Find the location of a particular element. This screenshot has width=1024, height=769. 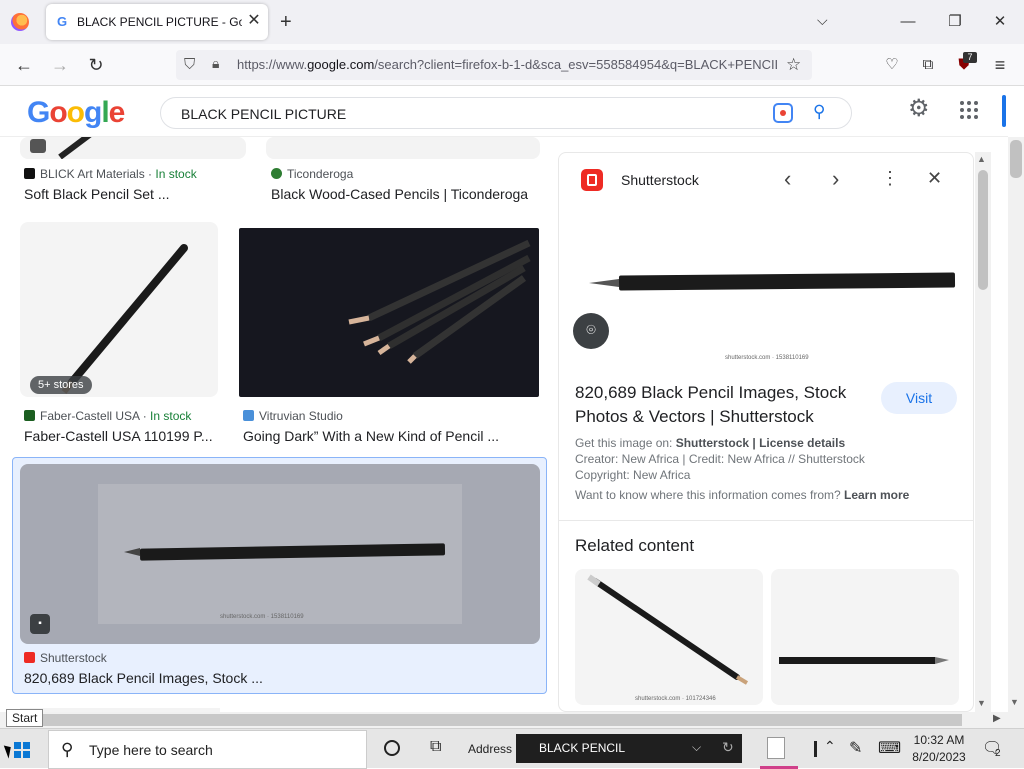

result-image-faber-castell: 5+ stores is located at coordinates (119, 309).